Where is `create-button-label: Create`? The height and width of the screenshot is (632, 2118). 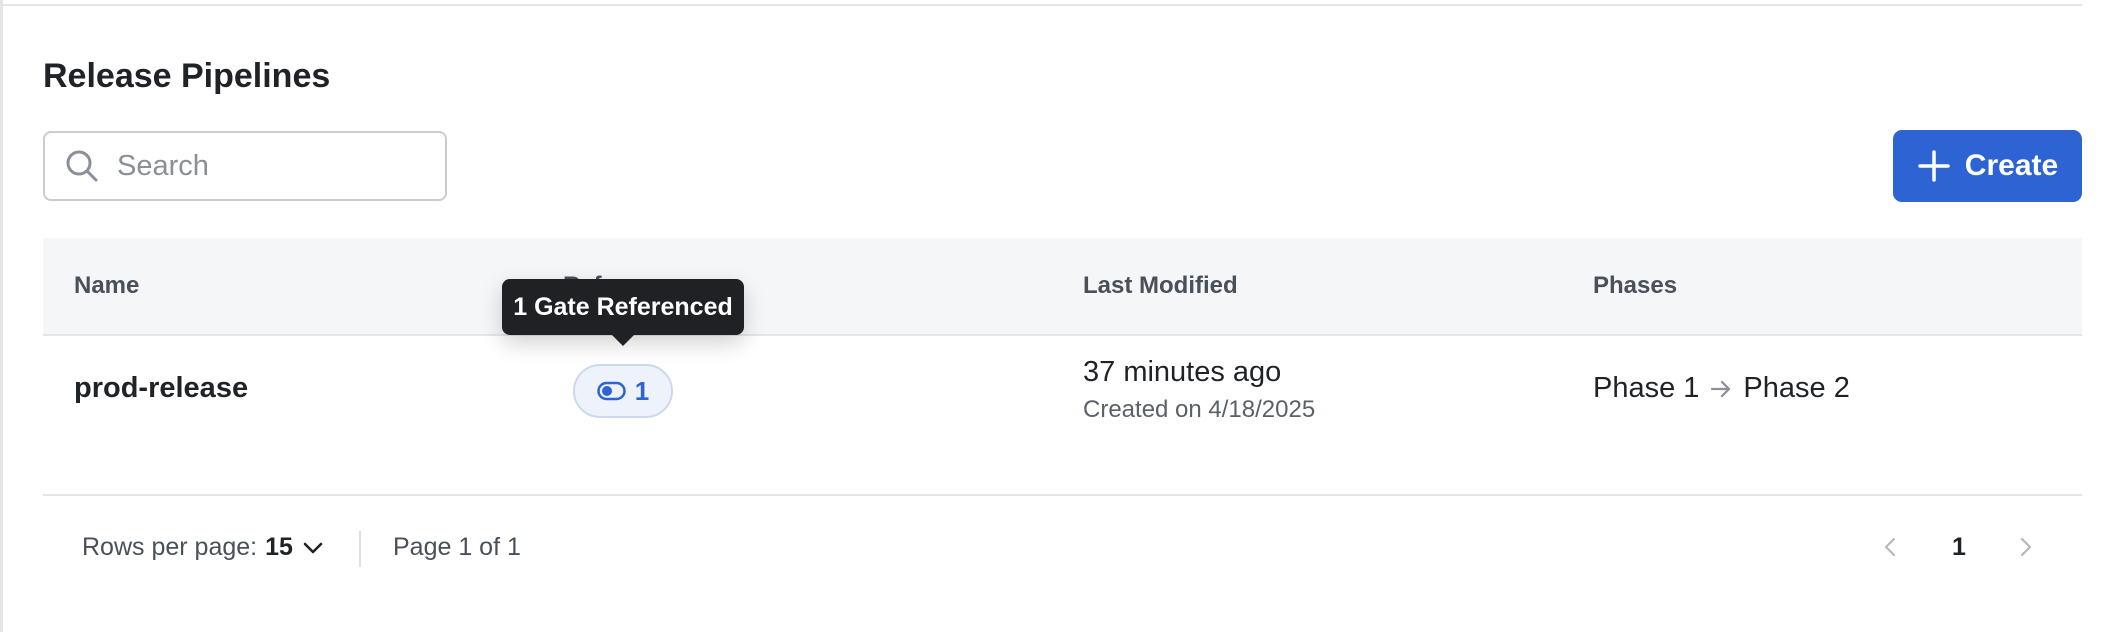
create-button-label: Create is located at coordinates (2011, 165).